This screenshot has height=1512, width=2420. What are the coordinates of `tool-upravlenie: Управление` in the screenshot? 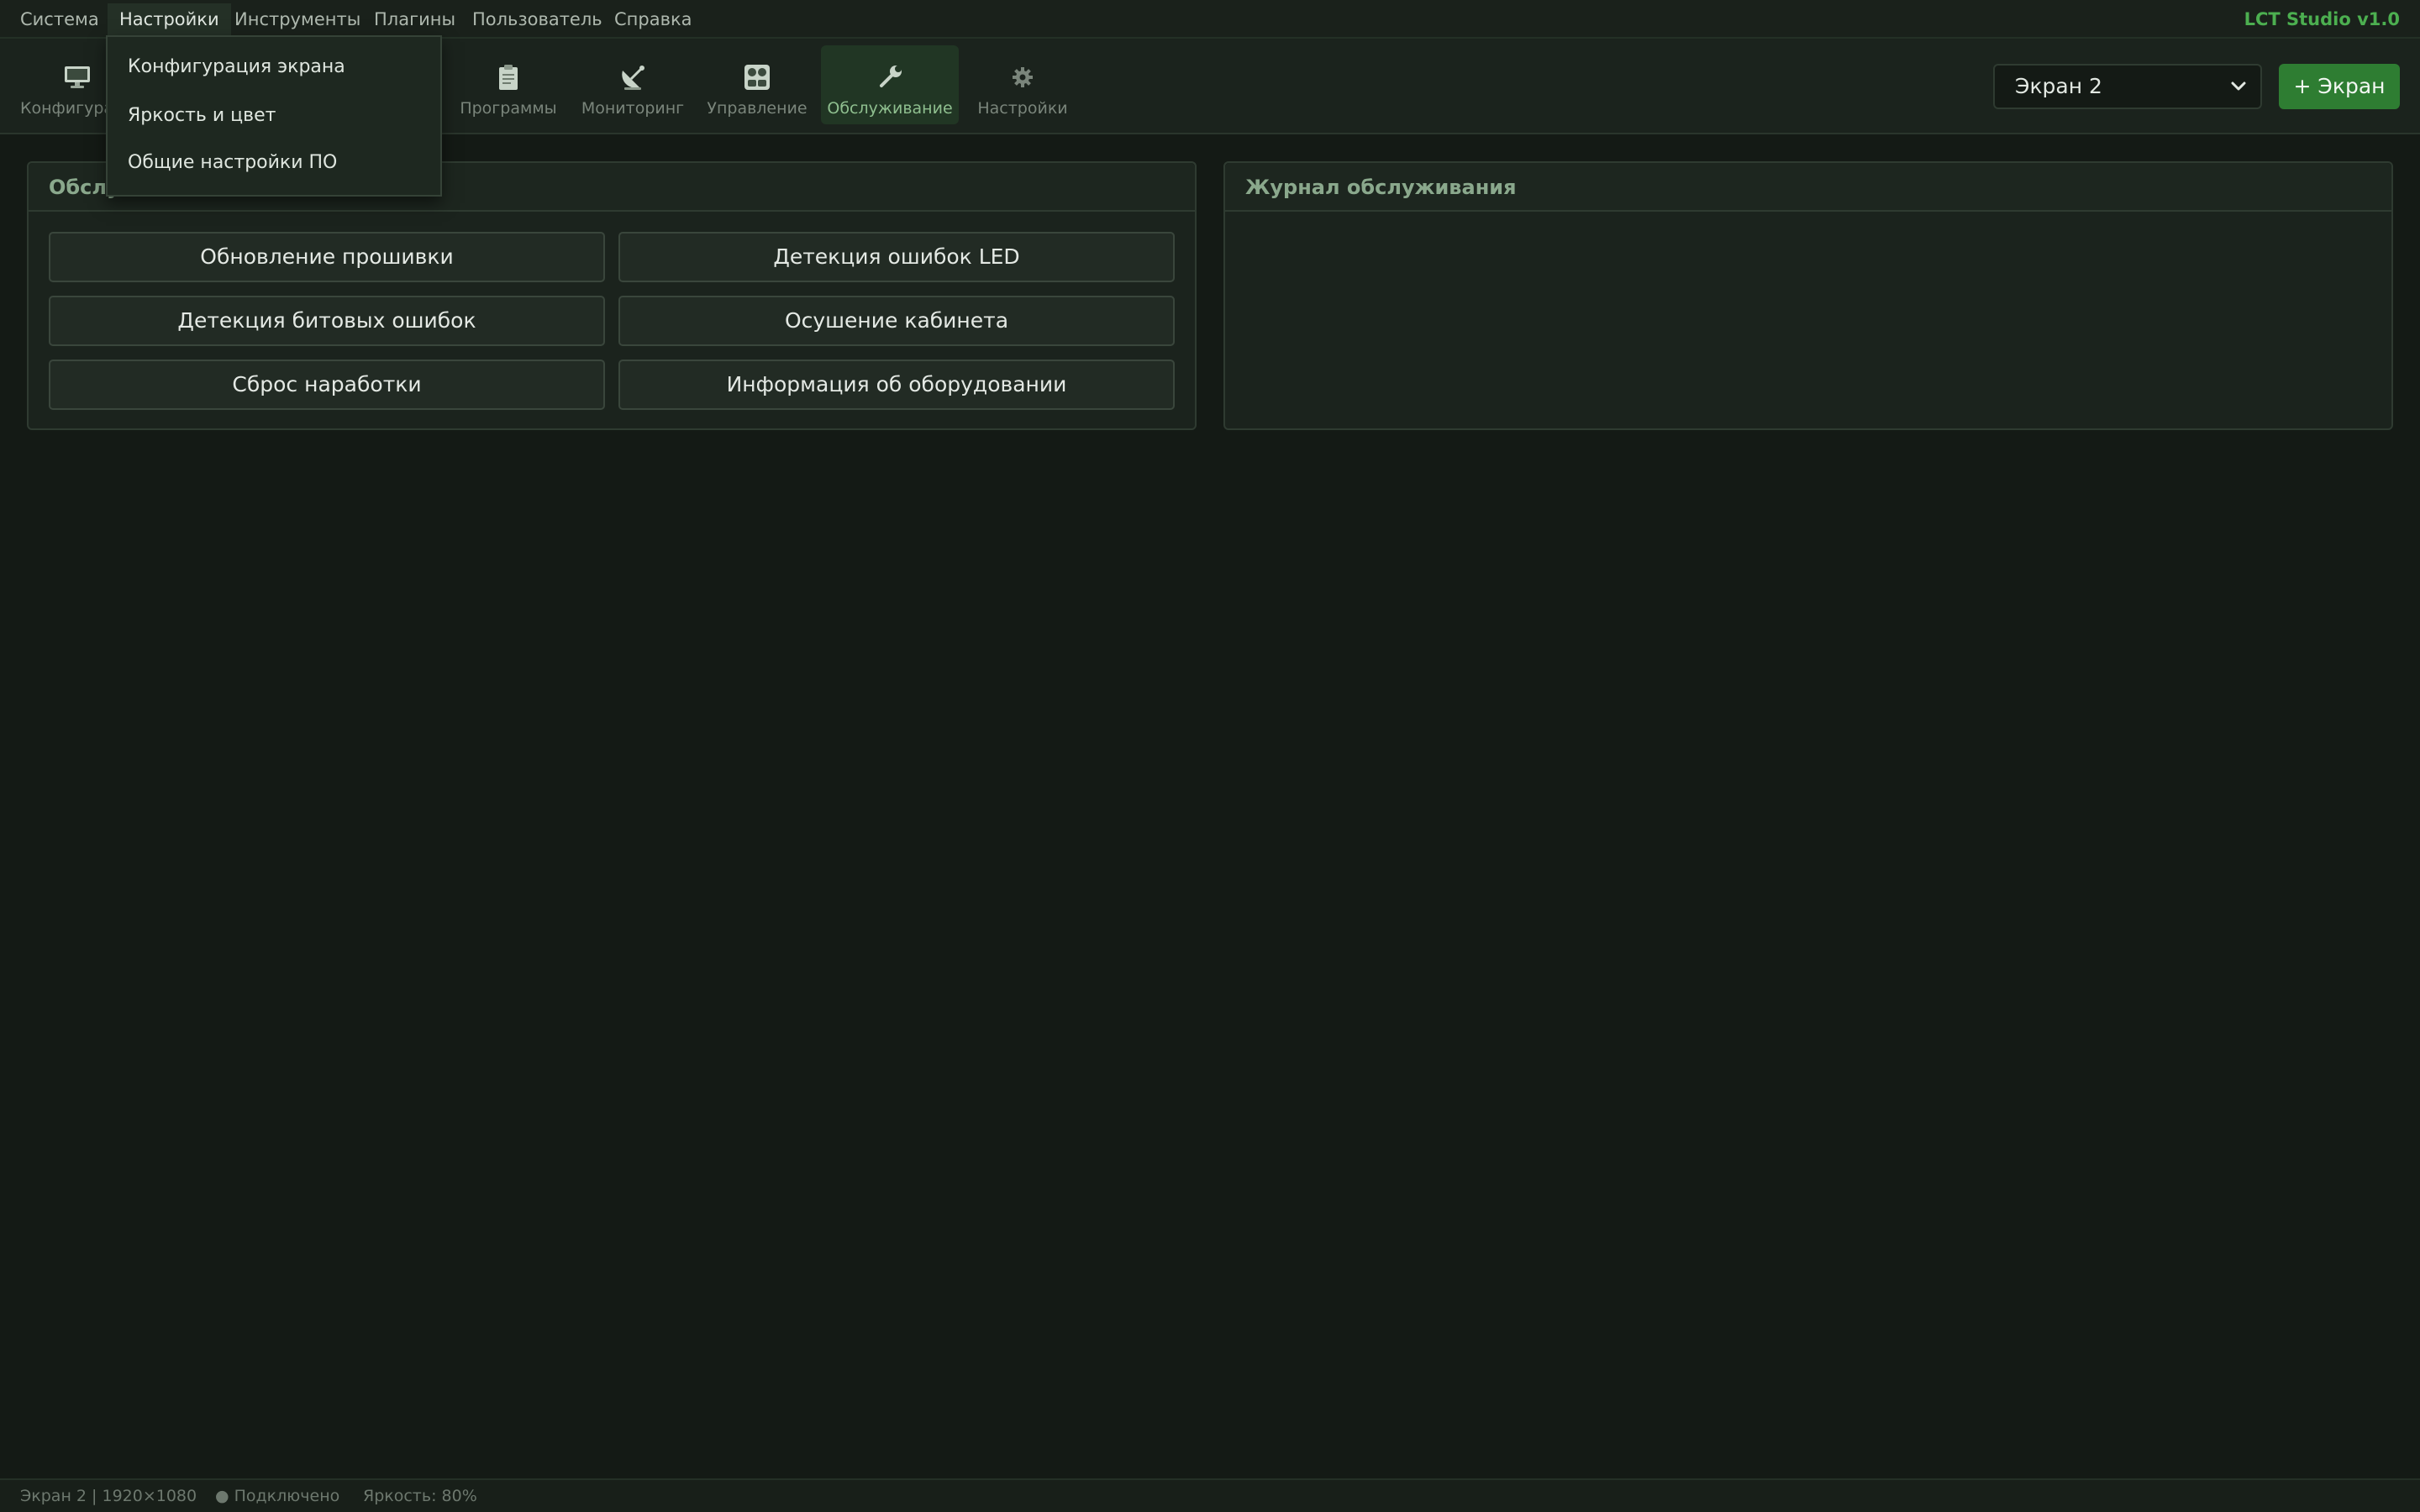 It's located at (757, 84).